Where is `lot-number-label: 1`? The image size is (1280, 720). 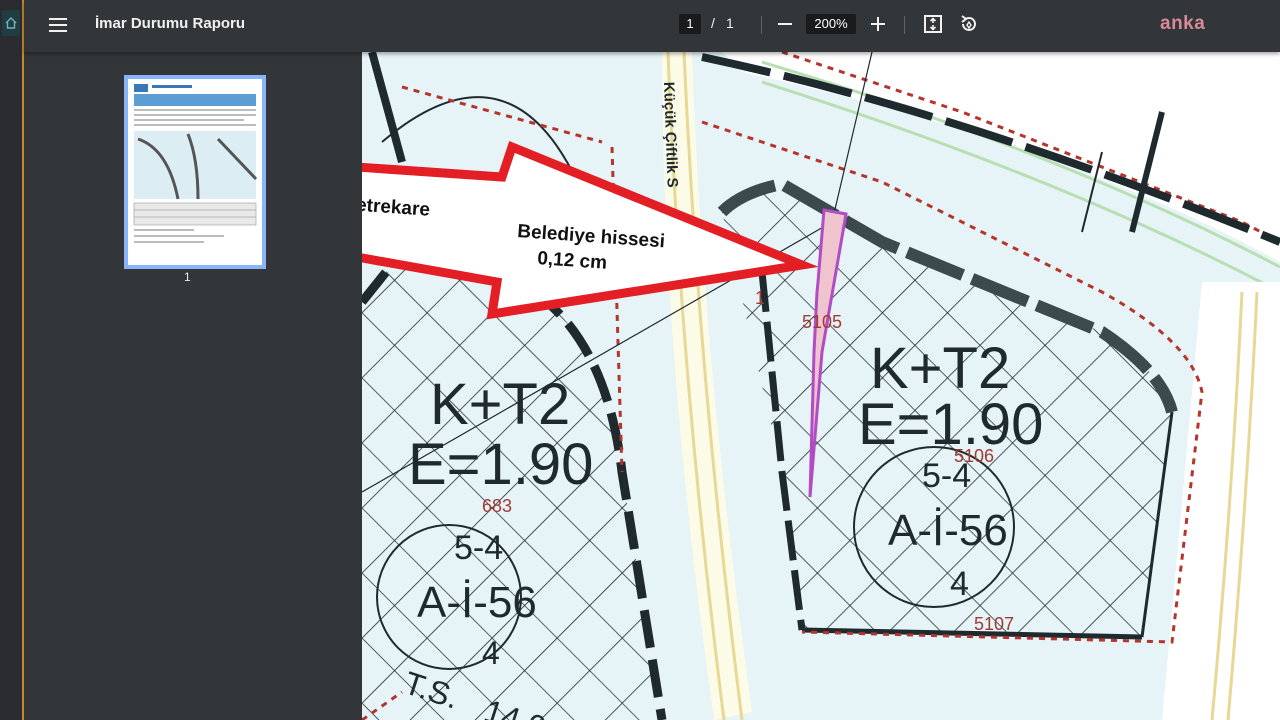
lot-number-label: 1 is located at coordinates (760, 298).